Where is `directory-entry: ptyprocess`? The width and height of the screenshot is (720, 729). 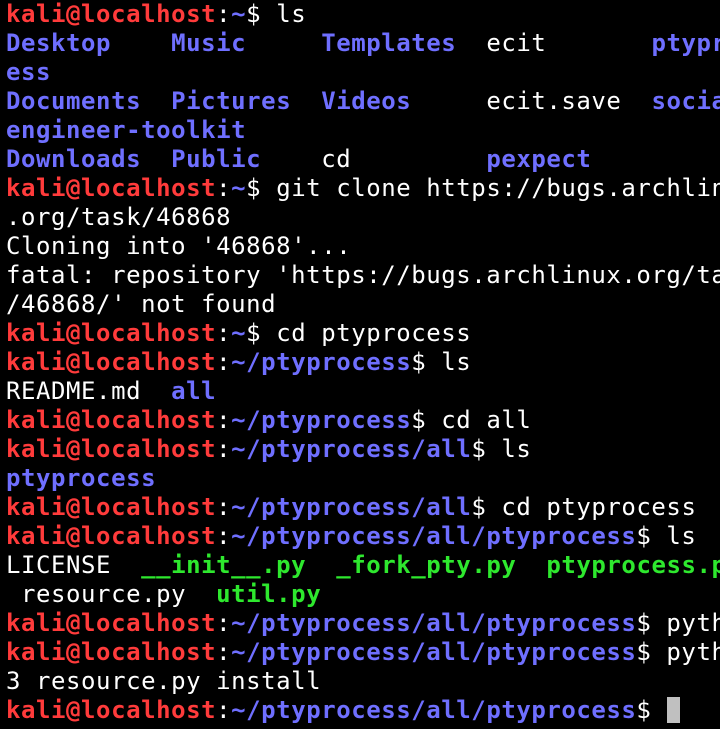 directory-entry: ptyprocess is located at coordinates (81, 478).